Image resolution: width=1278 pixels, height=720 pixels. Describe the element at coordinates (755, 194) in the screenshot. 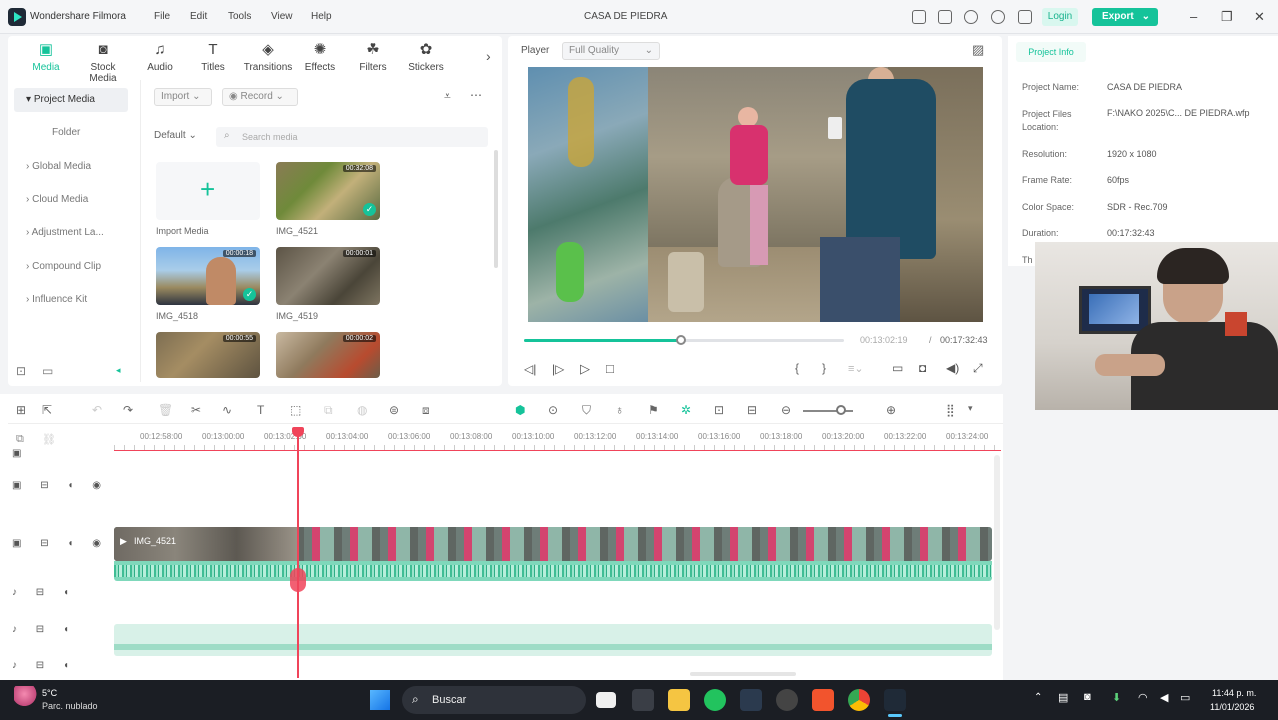

I see `video-preview` at that location.